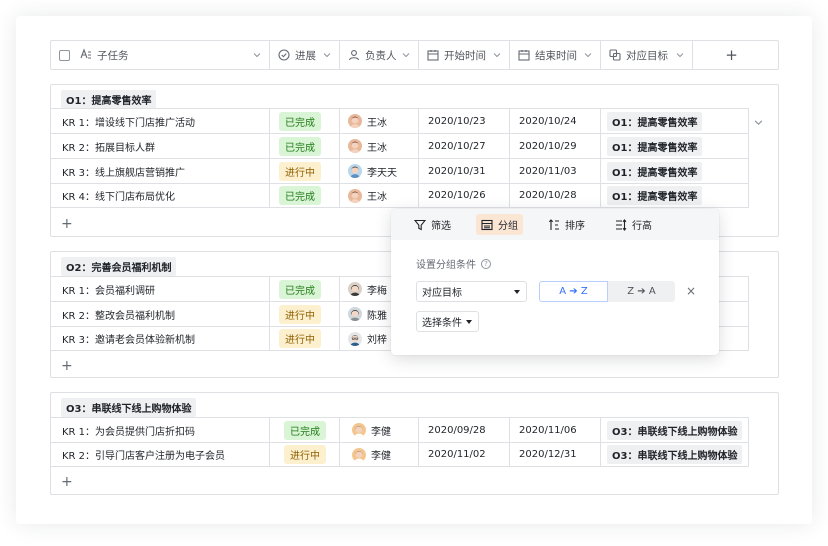  I want to click on task-cell: KR 4：线下门店布局优化, so click(160, 195).